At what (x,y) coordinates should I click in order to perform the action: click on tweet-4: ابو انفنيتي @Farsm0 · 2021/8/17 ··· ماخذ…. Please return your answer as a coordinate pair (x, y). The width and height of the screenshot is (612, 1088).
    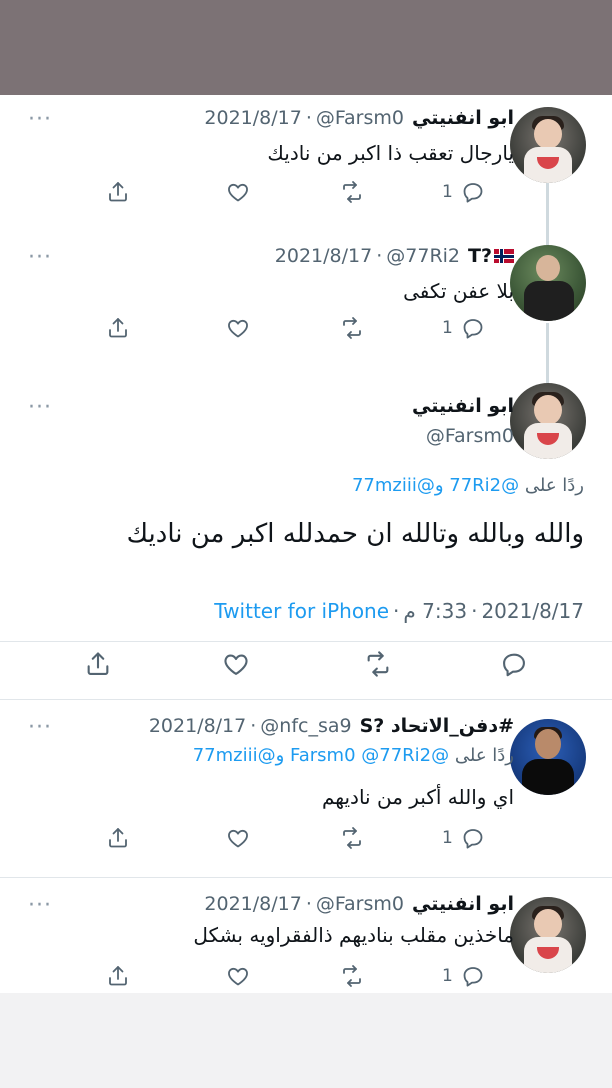
    Looking at the image, I should click on (306, 939).